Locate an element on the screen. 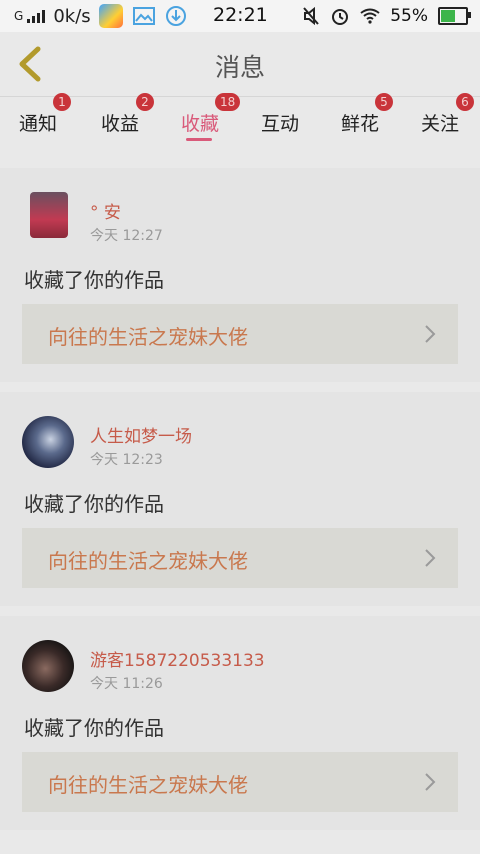 The height and width of the screenshot is (854, 480). tab-earnings: 收益 2 is located at coordinates (127, 114).